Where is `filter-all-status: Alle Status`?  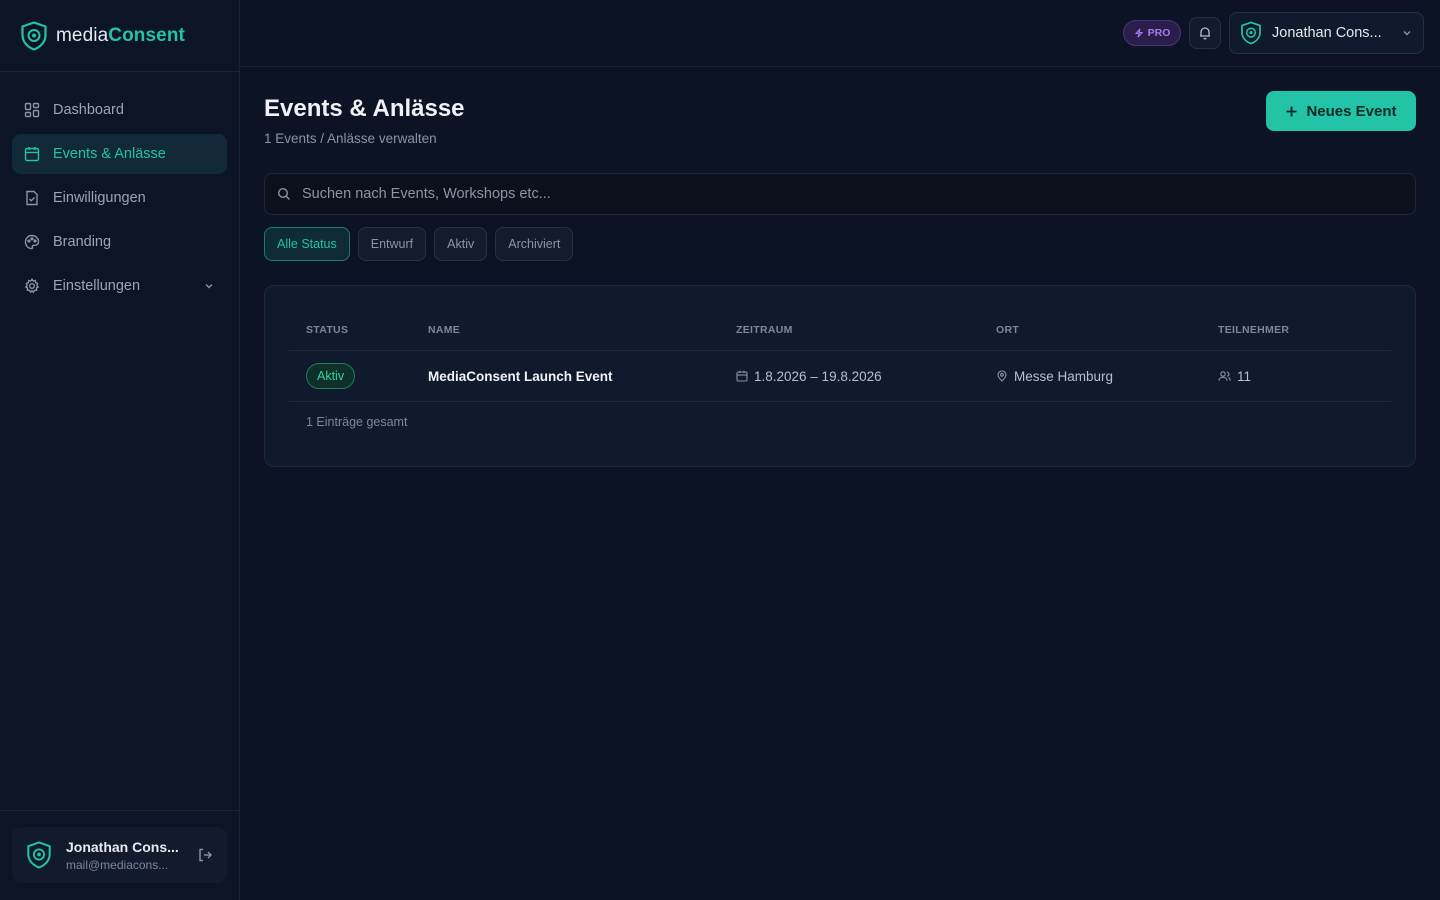
filter-all-status: Alle Status is located at coordinates (307, 244).